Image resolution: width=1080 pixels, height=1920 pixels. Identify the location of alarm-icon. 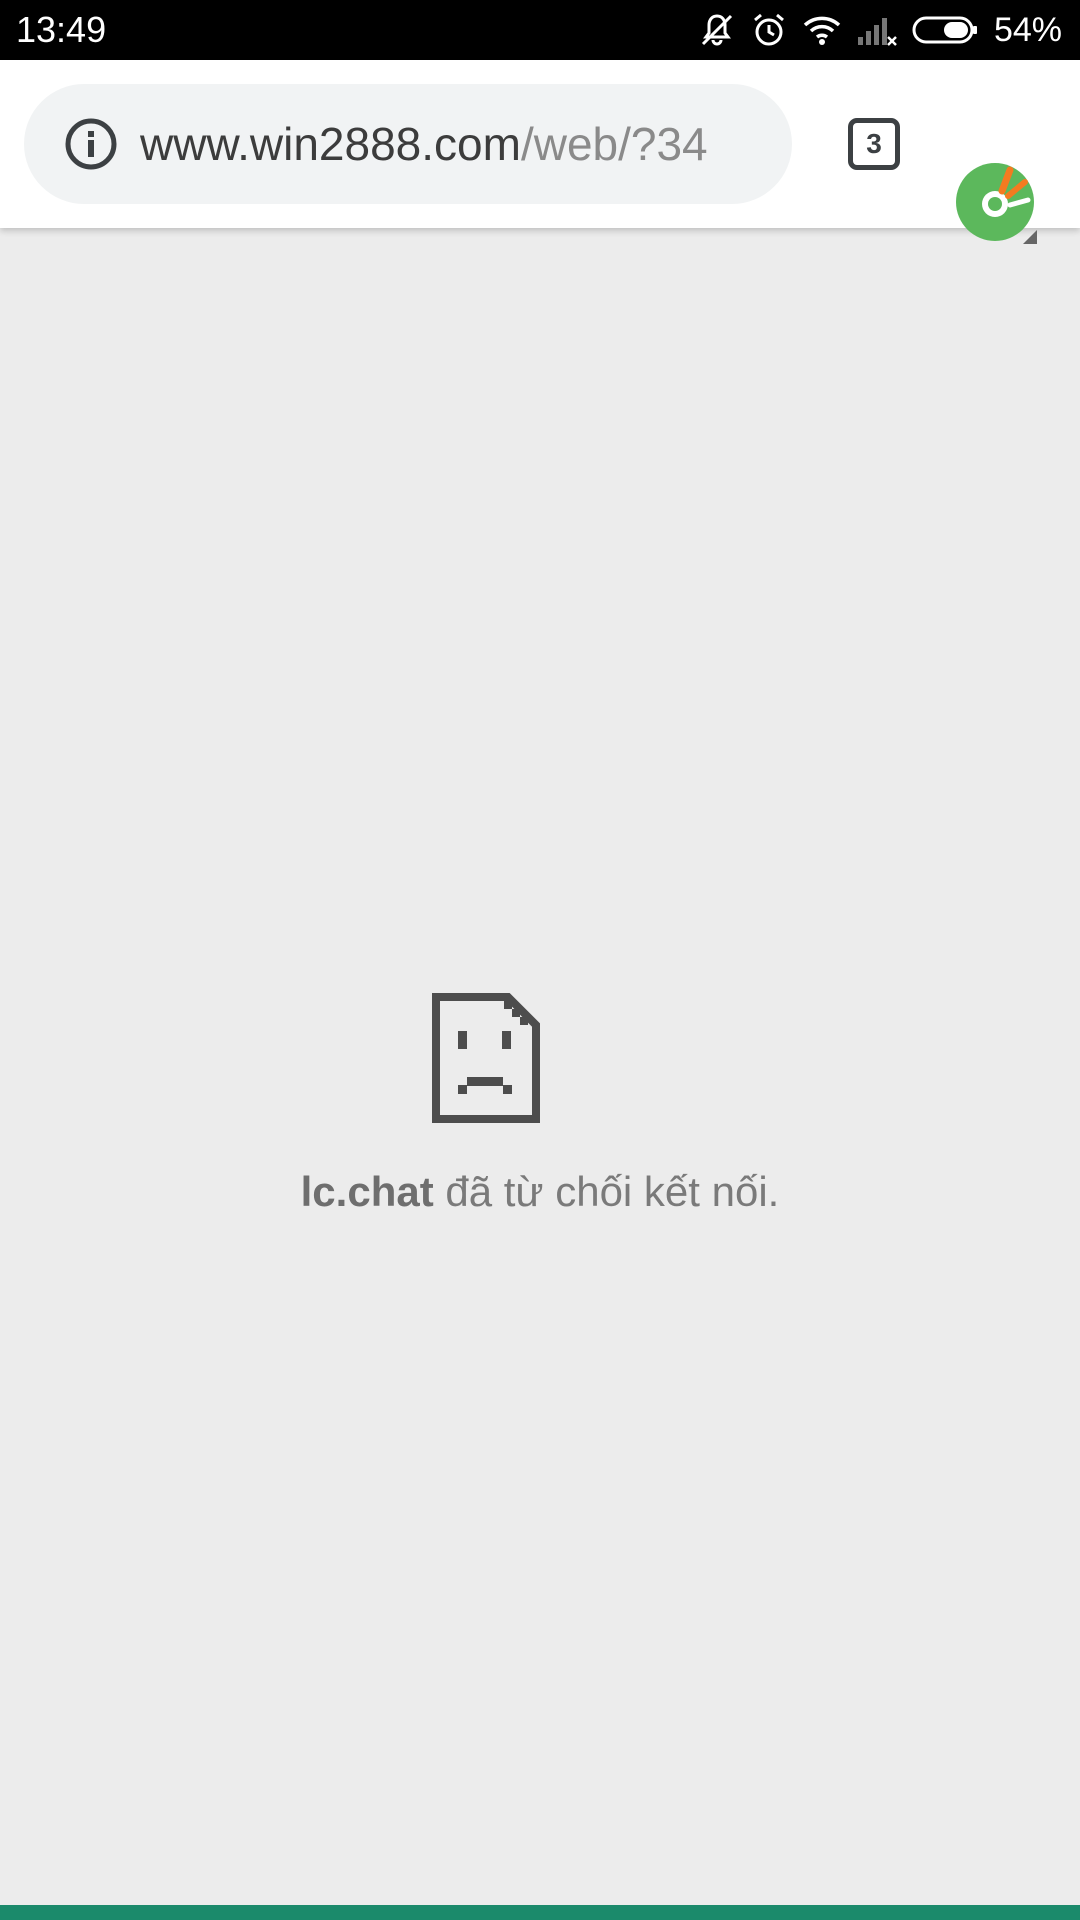
(769, 30).